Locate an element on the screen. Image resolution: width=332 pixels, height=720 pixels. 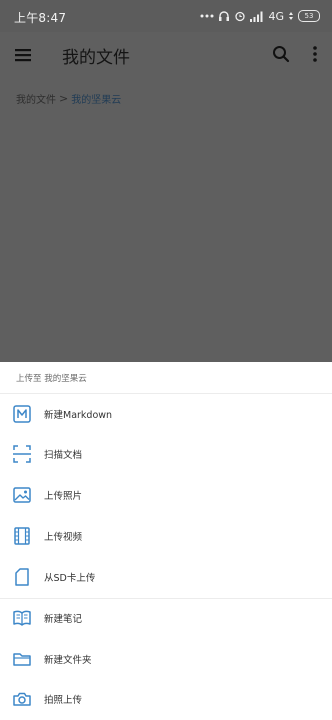
more-options-icon is located at coordinates (315, 54).